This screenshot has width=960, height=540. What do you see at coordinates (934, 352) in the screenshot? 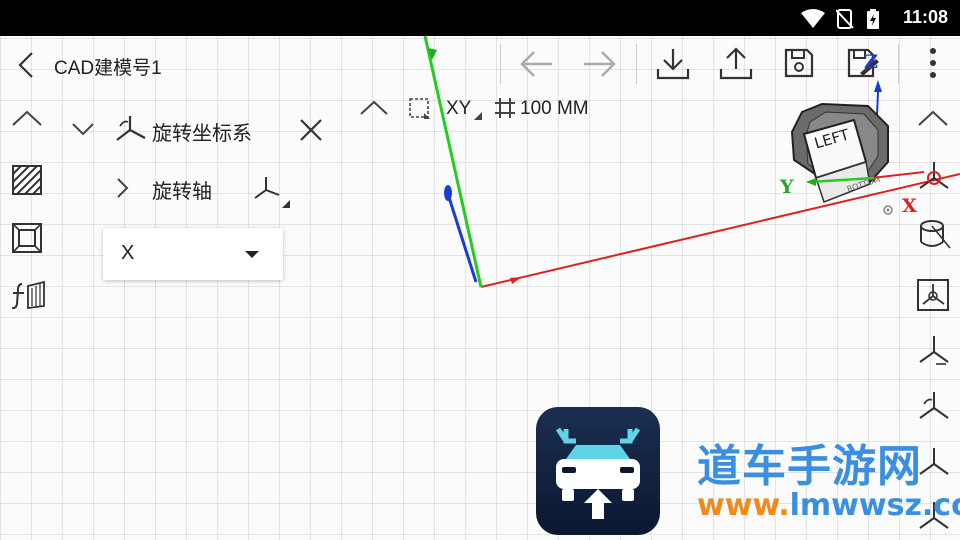
I see `axis-view-front-icon` at bounding box center [934, 352].